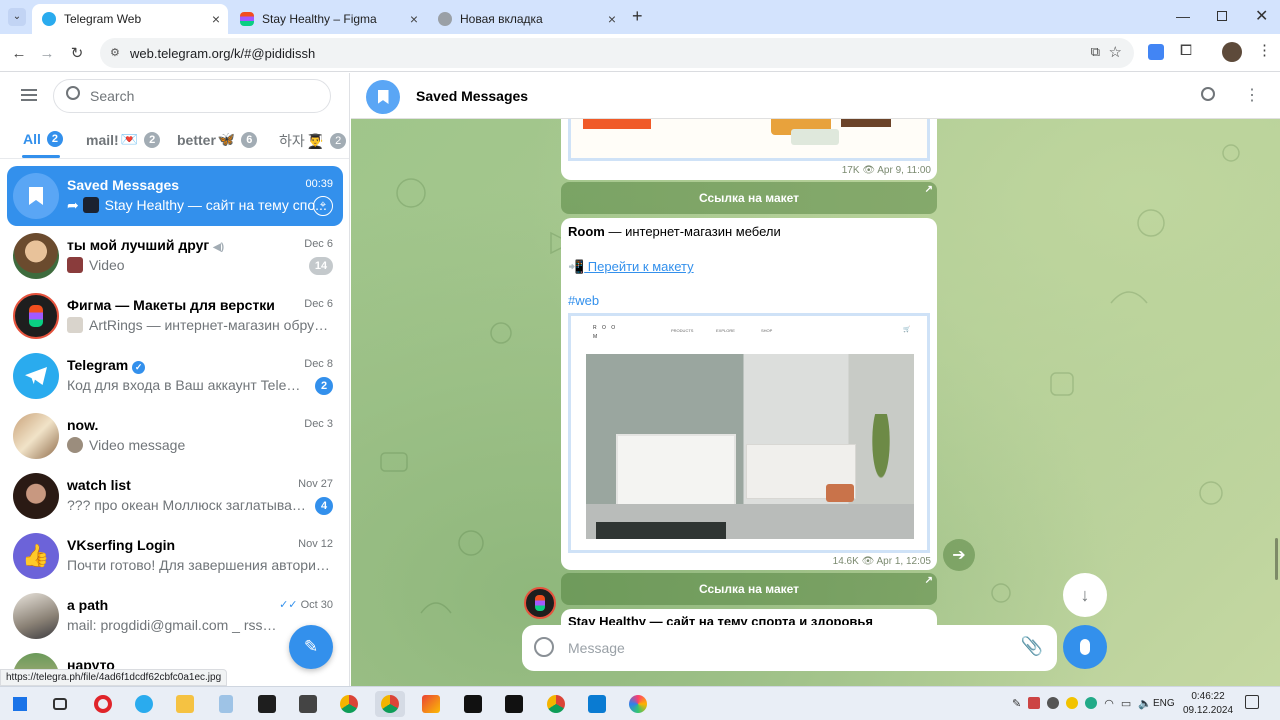  I want to click on chat-title: Saved Messages, so click(472, 96).